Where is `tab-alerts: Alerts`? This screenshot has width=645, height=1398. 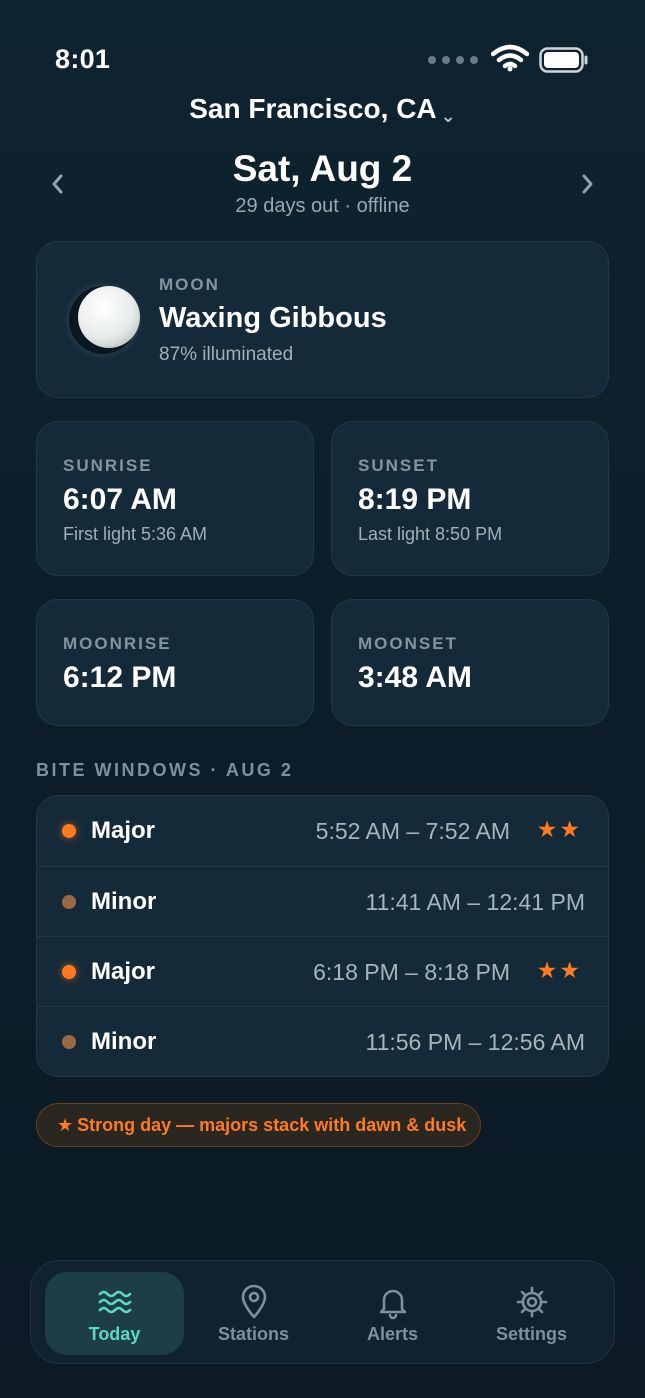 tab-alerts: Alerts is located at coordinates (392, 1313).